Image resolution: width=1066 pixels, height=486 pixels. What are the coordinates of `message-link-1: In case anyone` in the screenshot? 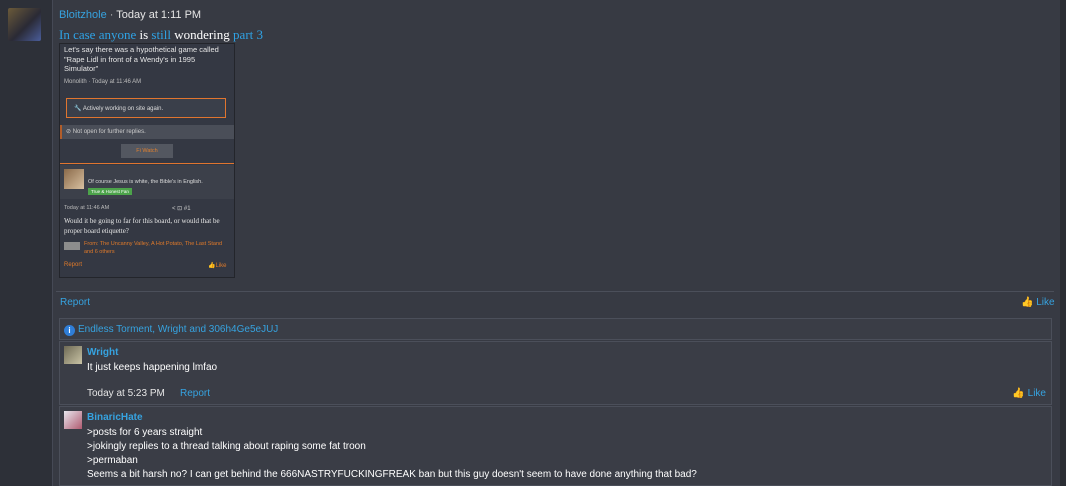 It's located at (97, 34).